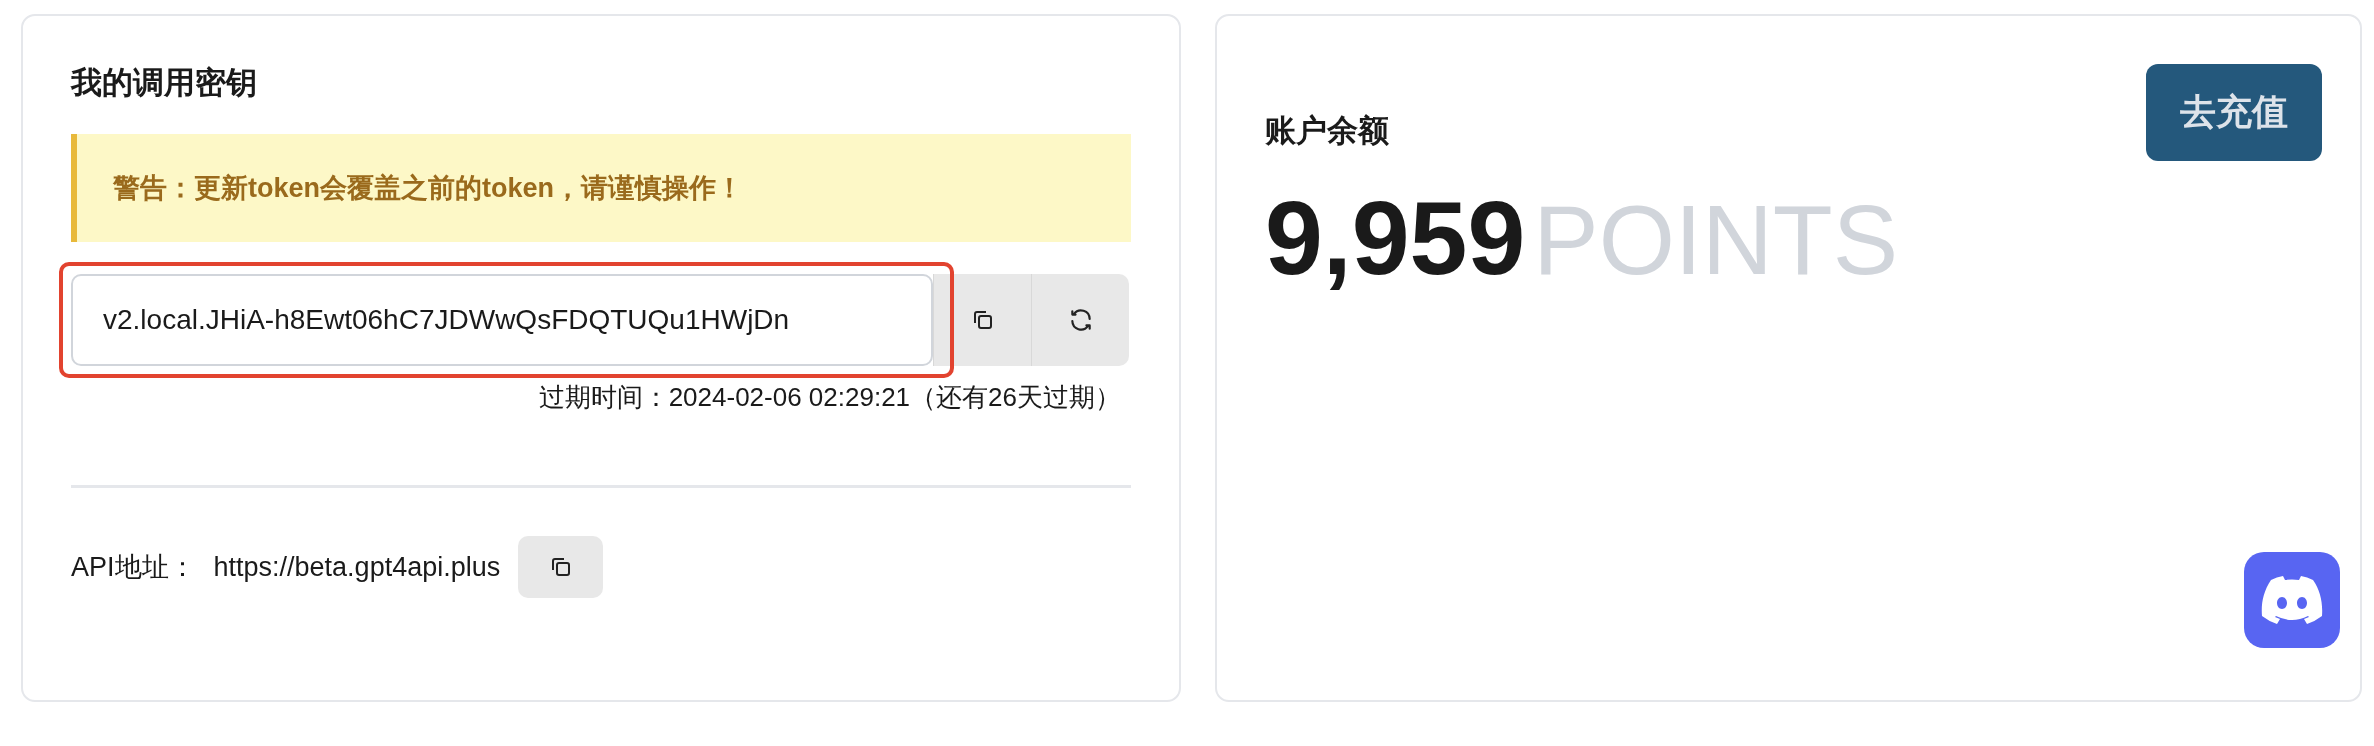 This screenshot has width=2374, height=746. Describe the element at coordinates (601, 188) in the screenshot. I see `warning-banner: 警告：更新token会覆盖之前的token，请谨慎操作！` at that location.